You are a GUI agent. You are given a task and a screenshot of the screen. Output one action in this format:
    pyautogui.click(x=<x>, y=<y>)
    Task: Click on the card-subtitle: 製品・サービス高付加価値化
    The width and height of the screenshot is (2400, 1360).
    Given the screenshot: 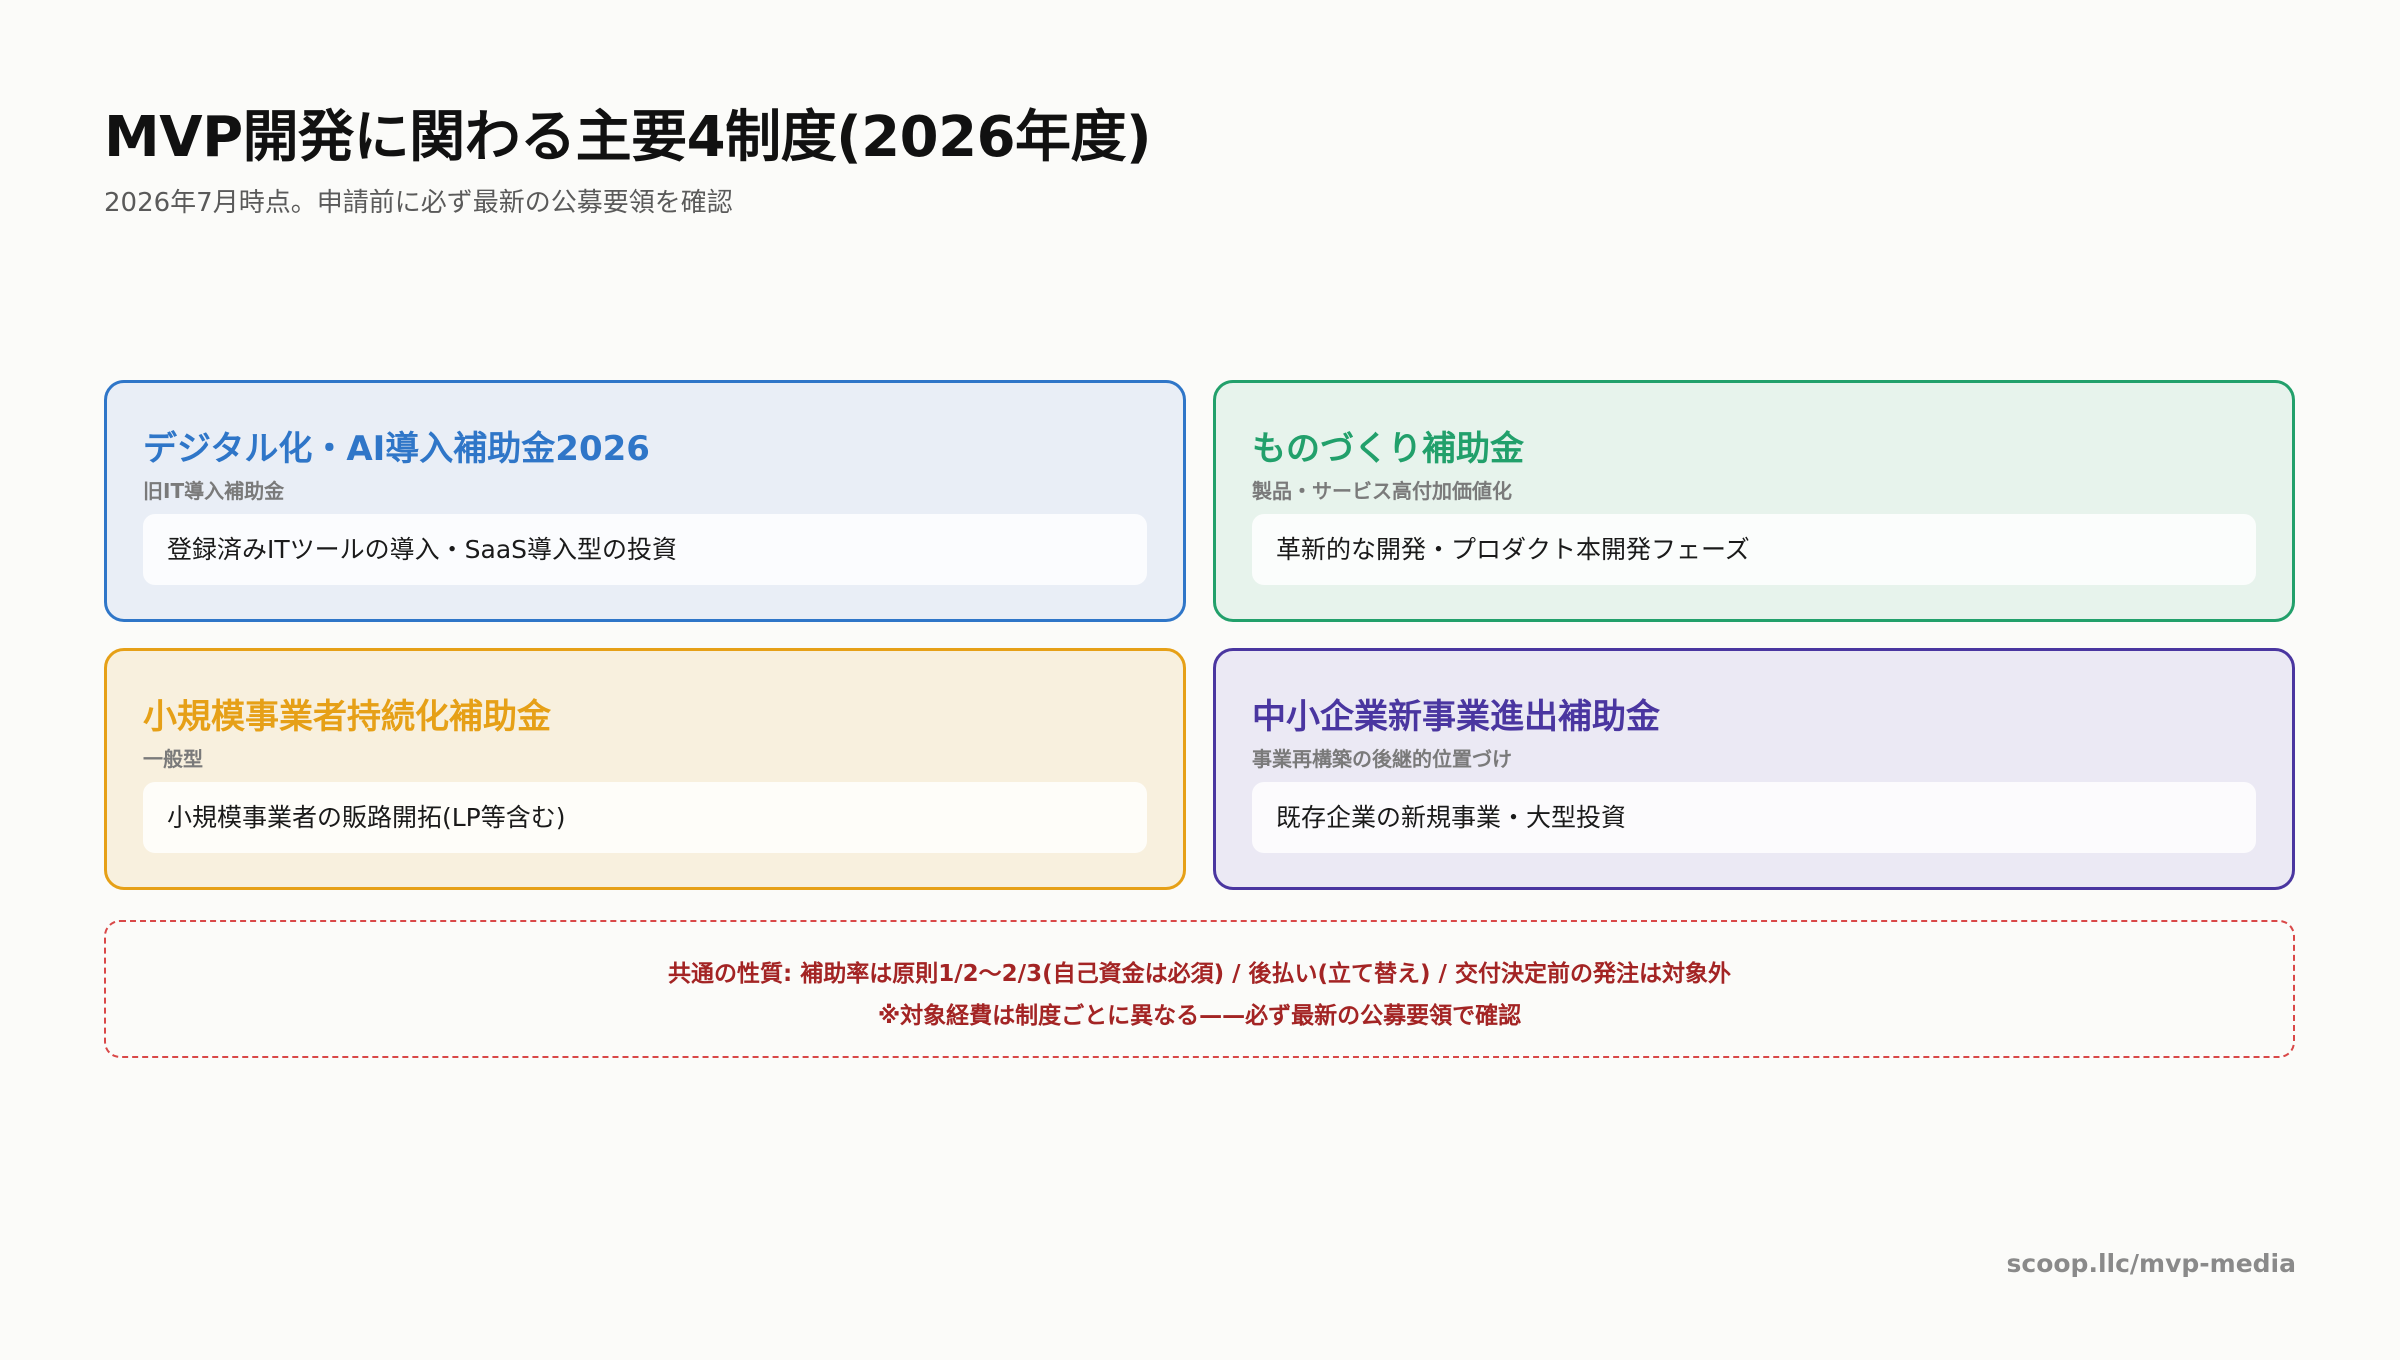 What is the action you would take?
    pyautogui.click(x=1382, y=491)
    